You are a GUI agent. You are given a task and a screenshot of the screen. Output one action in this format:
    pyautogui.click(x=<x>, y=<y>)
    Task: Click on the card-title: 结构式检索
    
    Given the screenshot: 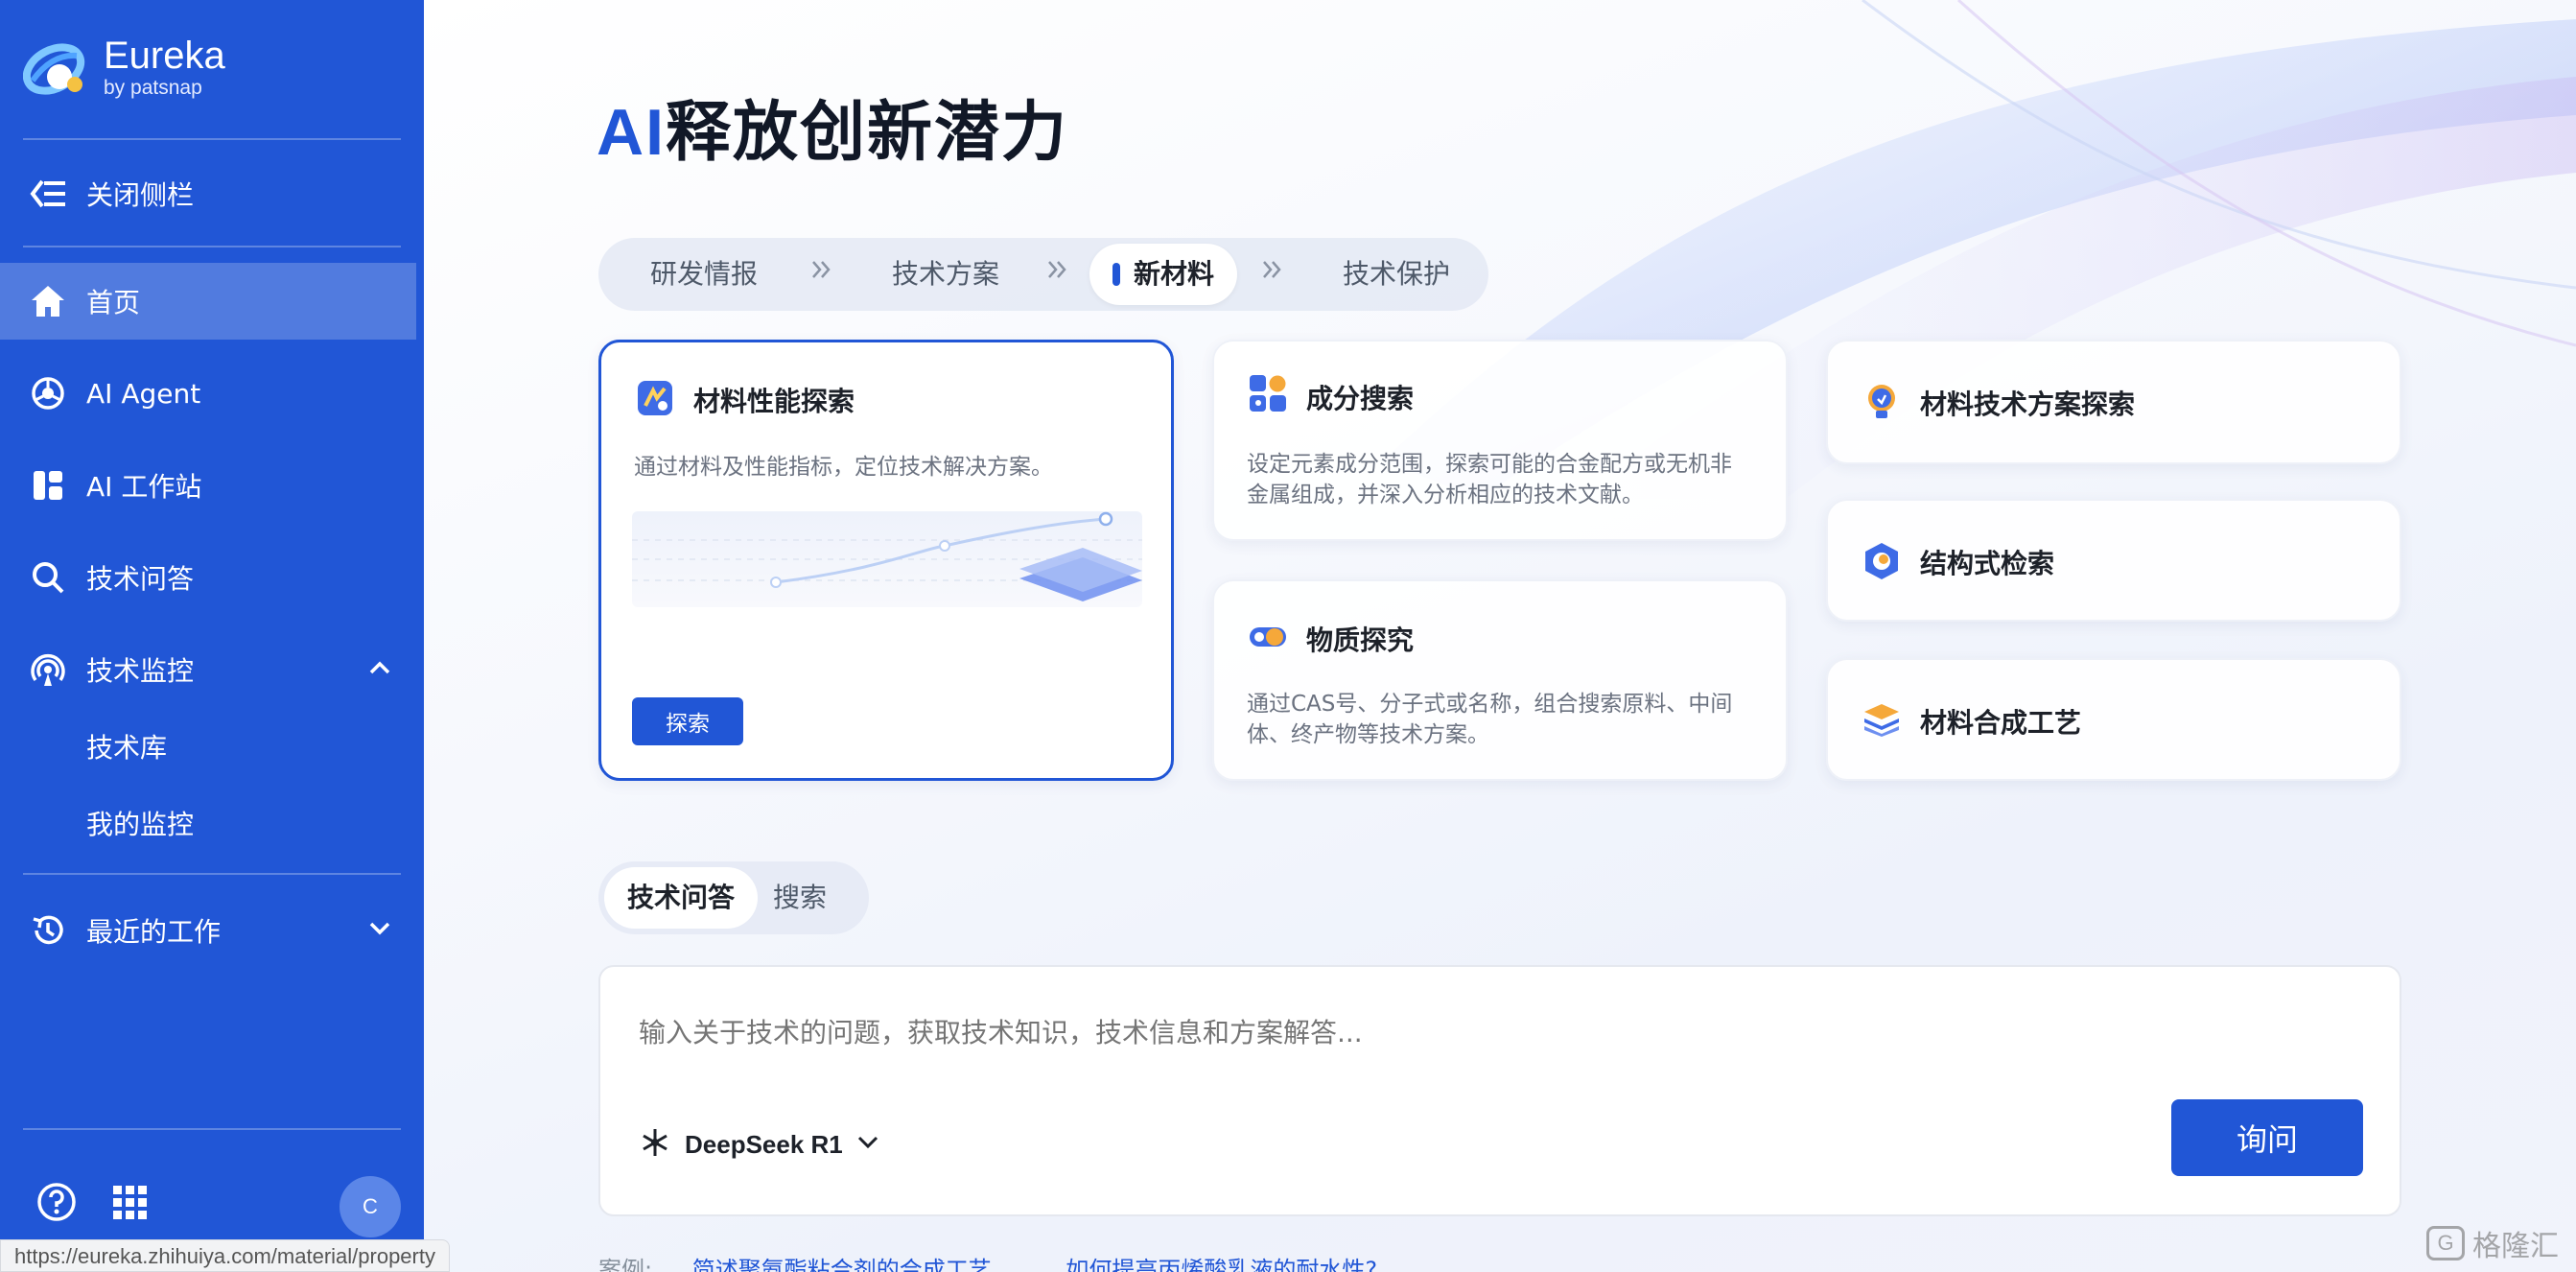 What is the action you would take?
    pyautogui.click(x=1987, y=564)
    